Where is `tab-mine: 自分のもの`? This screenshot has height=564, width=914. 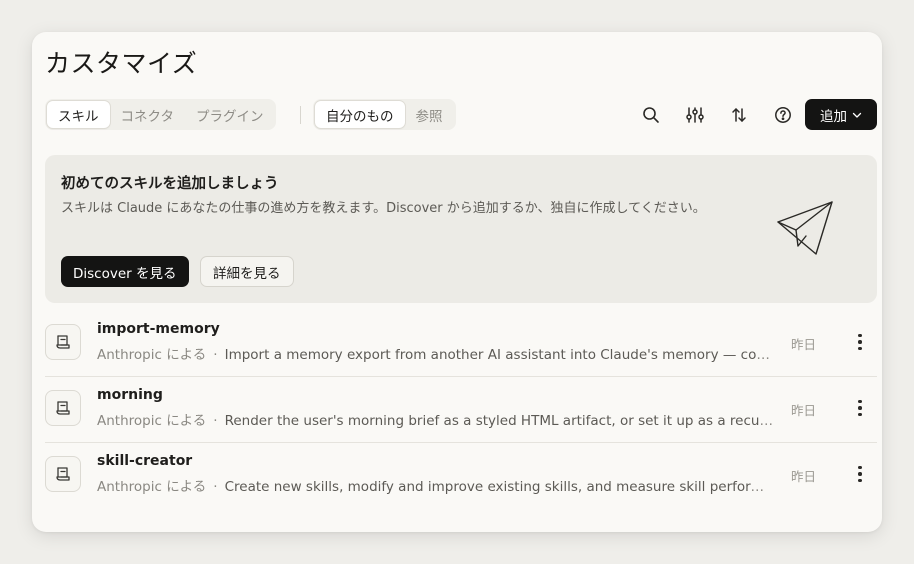 tab-mine: 自分のもの is located at coordinates (360, 114).